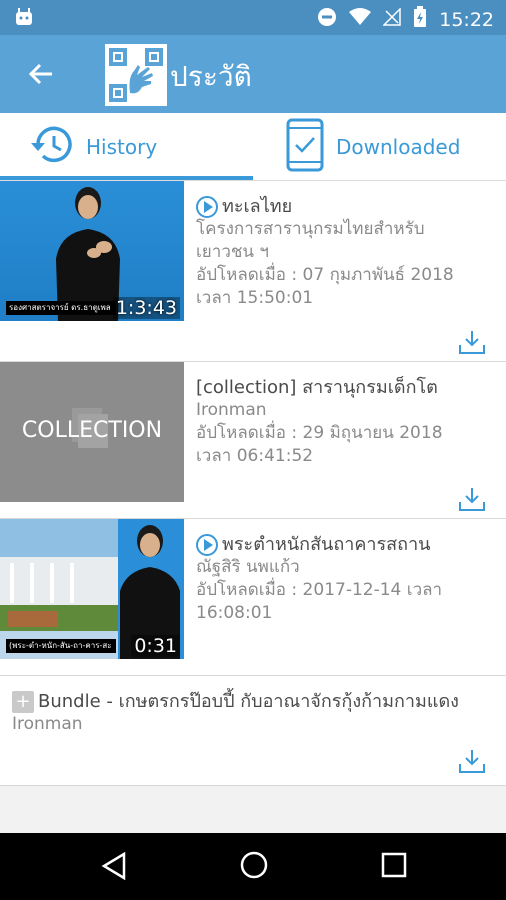  What do you see at coordinates (253, 147) in the screenshot?
I see `tab-bar: History Downloaded` at bounding box center [253, 147].